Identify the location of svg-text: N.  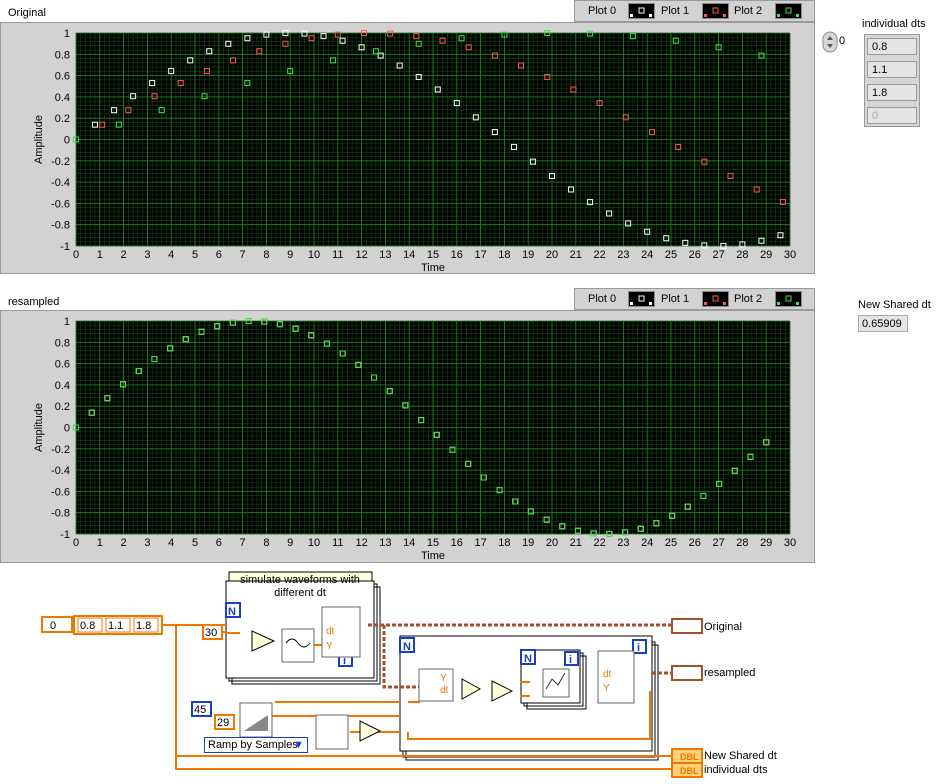
(528, 659).